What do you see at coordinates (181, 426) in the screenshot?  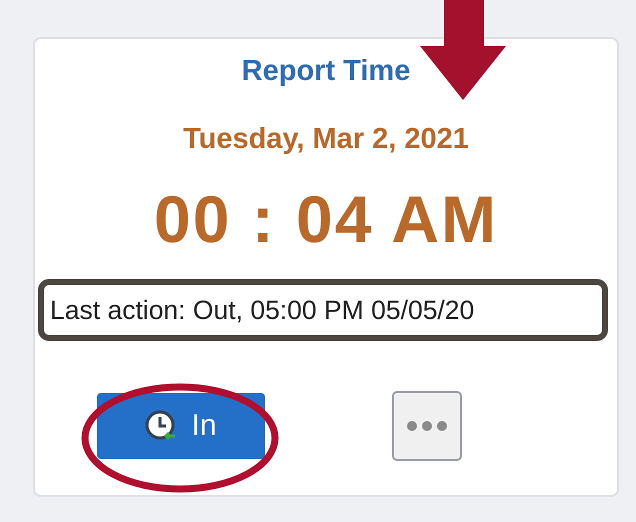 I see `clock-in-button: In` at bounding box center [181, 426].